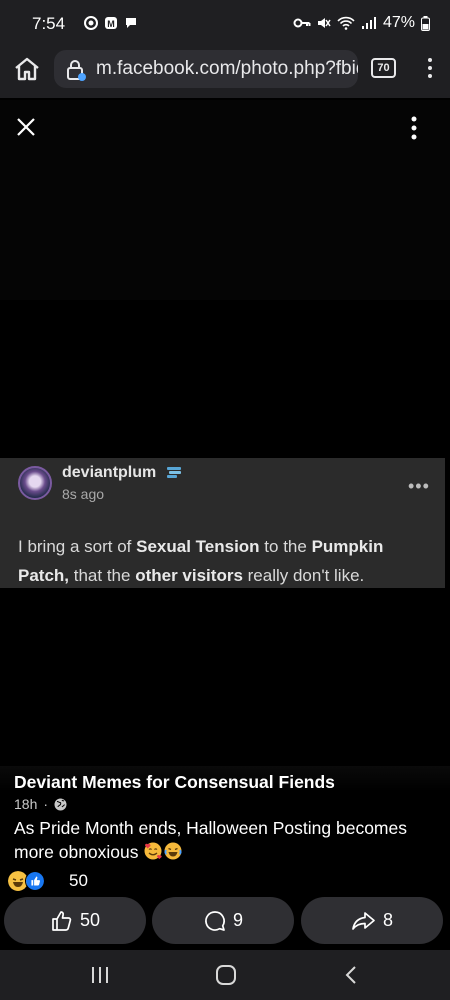 Image resolution: width=450 pixels, height=1000 pixels. I want to click on like-button: 50, so click(75, 920).